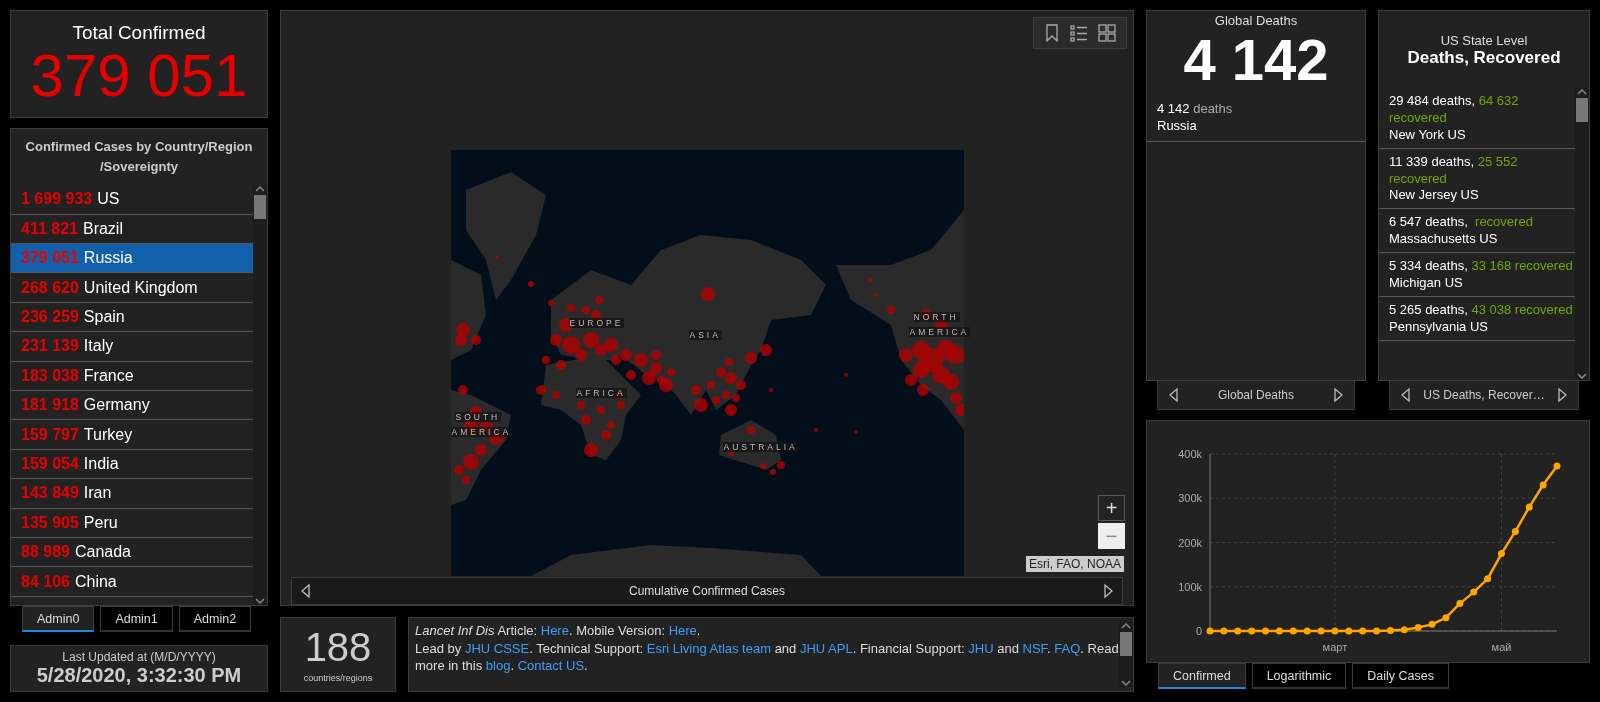 The height and width of the screenshot is (702, 1600). I want to click on link: NSF, so click(1035, 648).